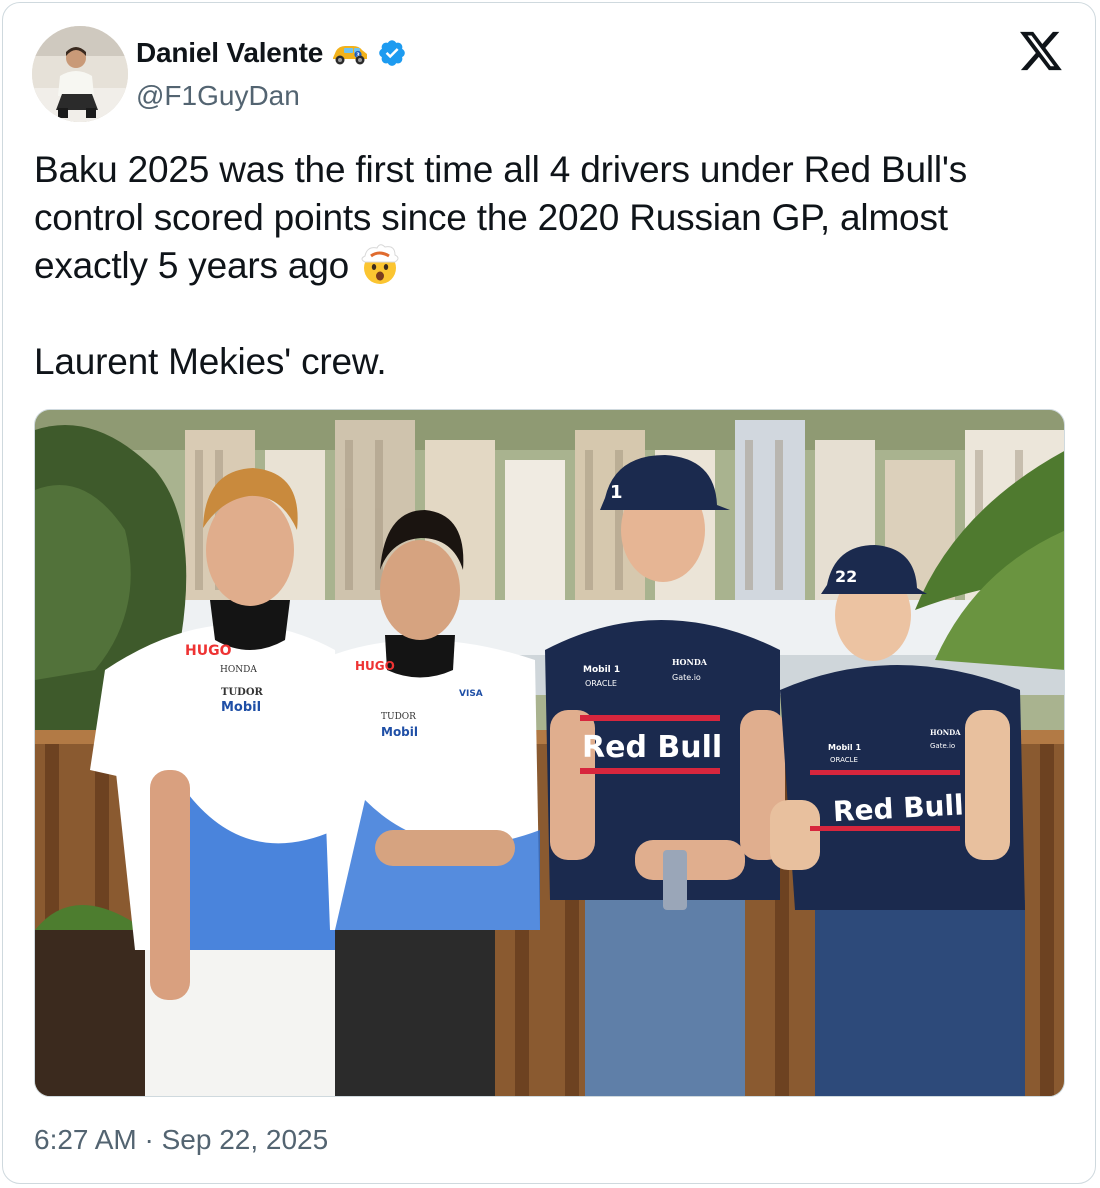 The width and height of the screenshot is (1100, 1188). I want to click on jersey-honda-3: HONDA, so click(690, 662).